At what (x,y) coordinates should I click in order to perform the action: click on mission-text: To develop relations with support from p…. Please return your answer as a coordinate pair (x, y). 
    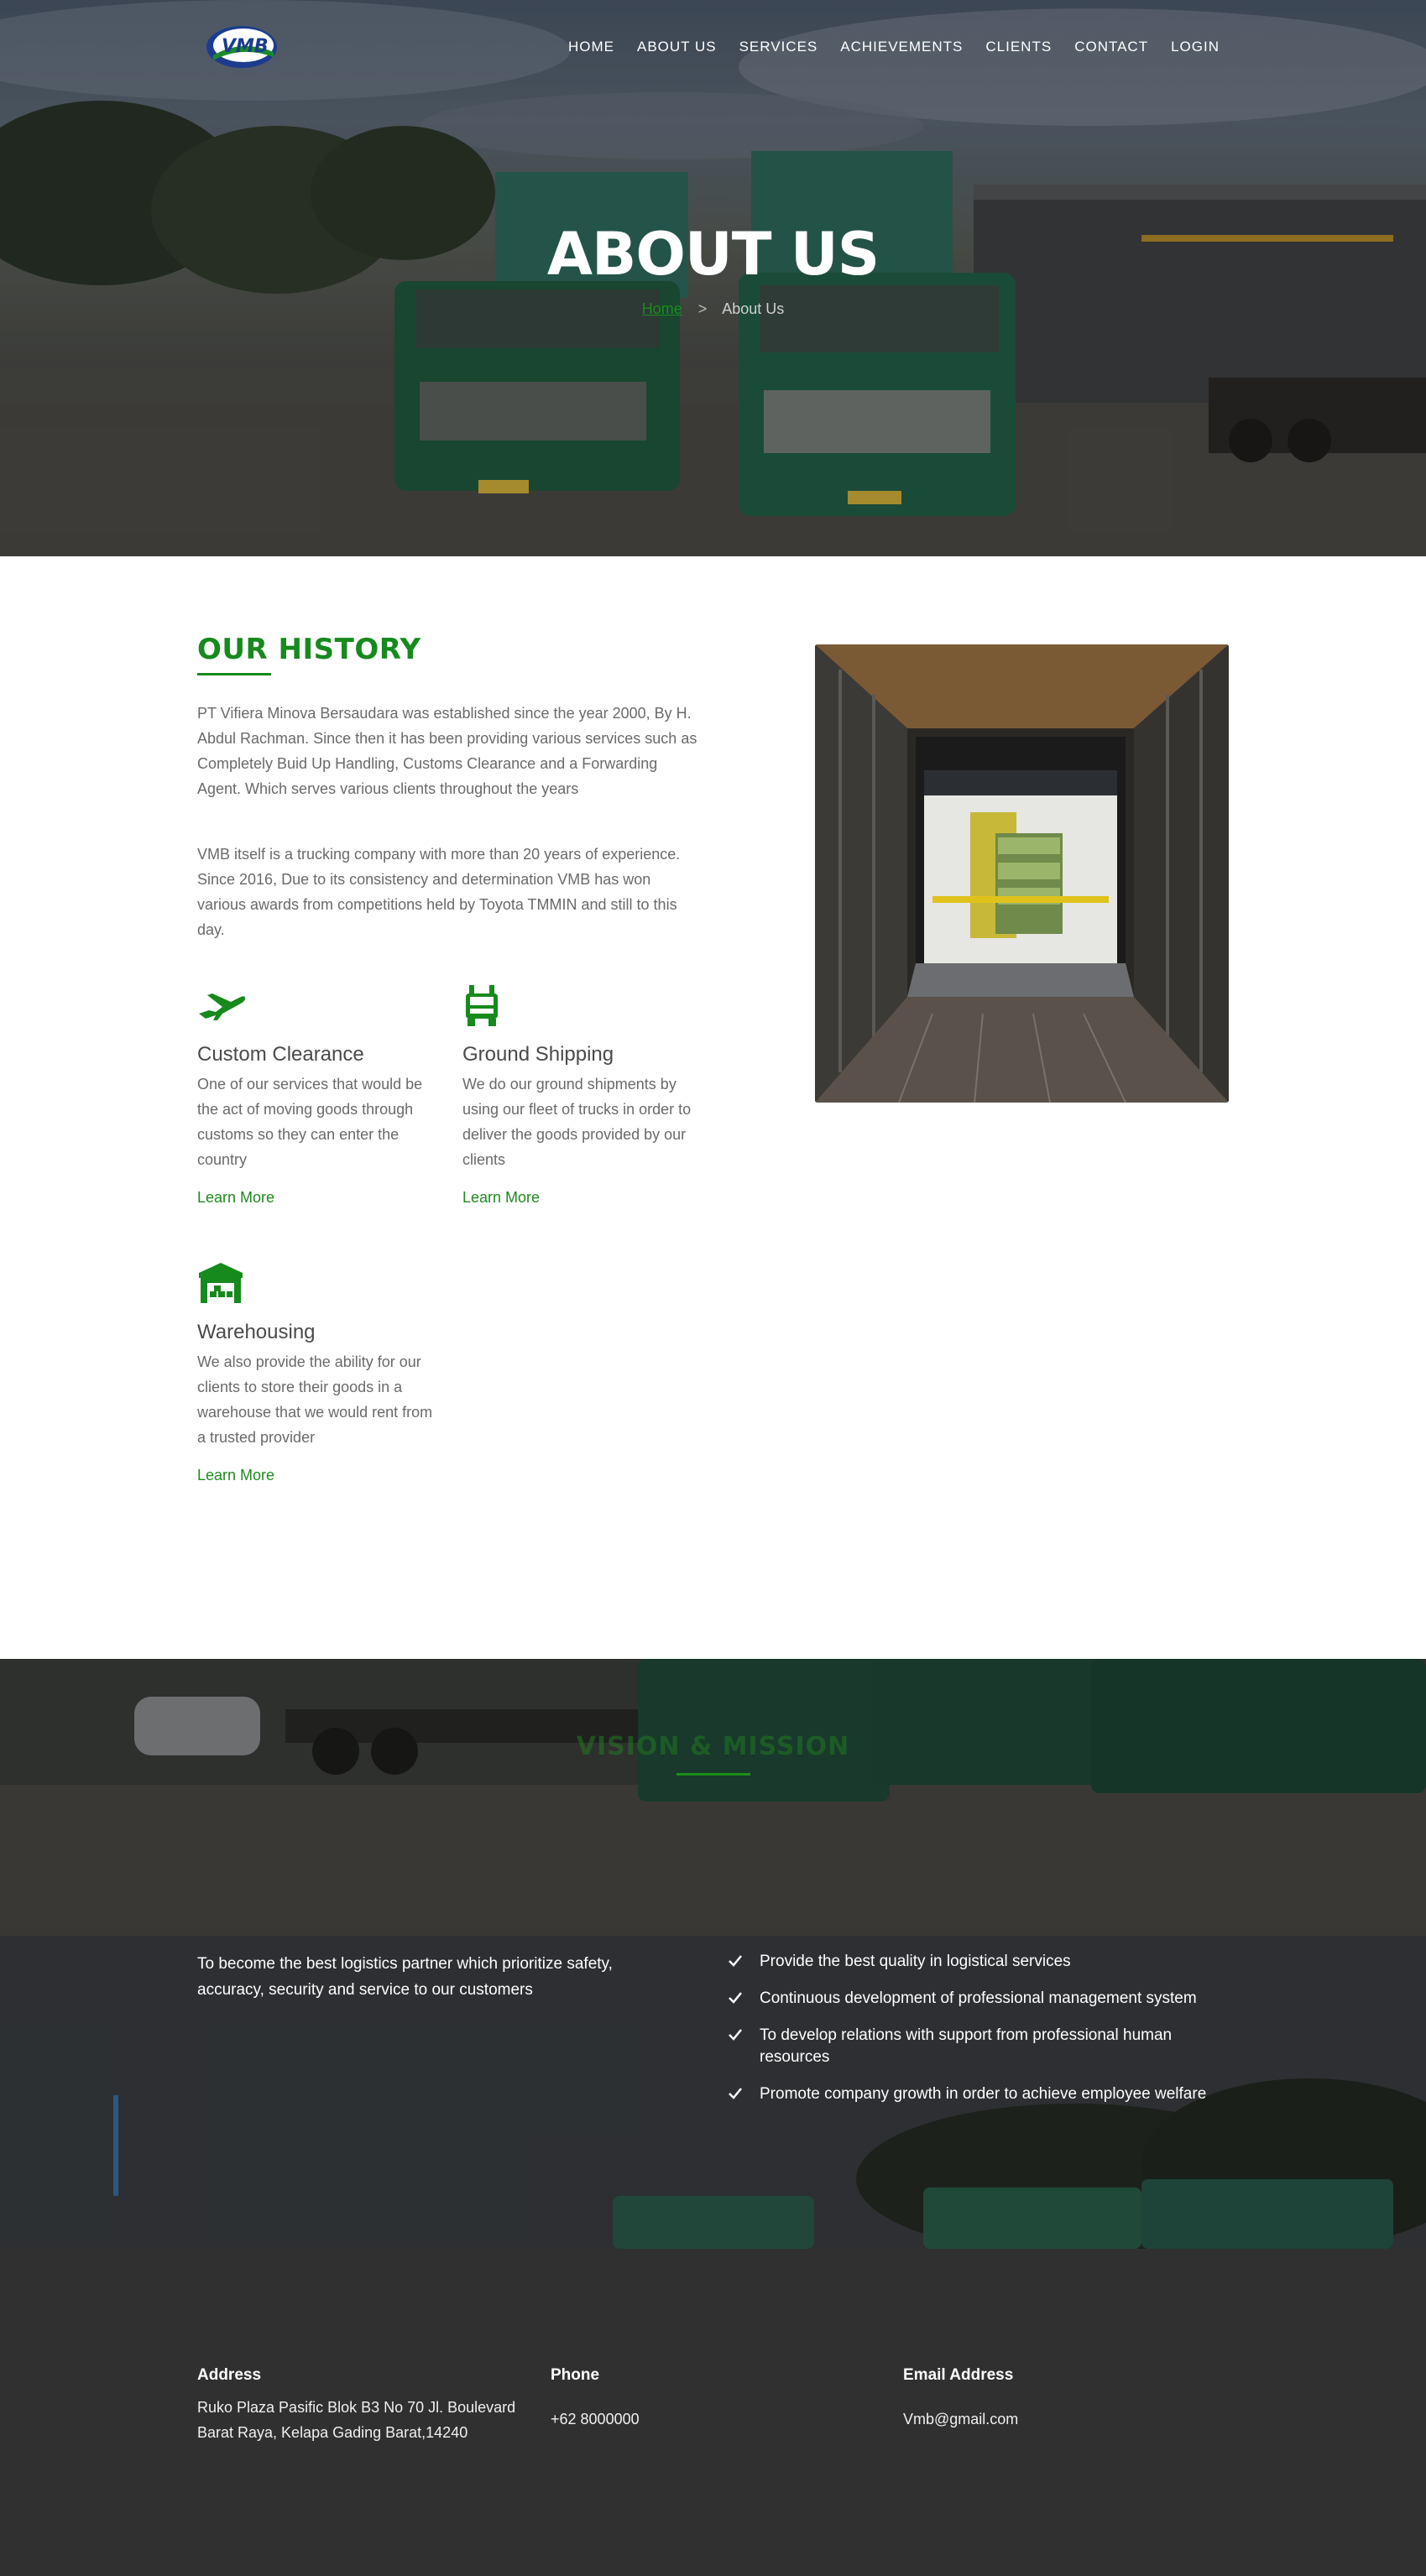
    Looking at the image, I should click on (966, 2046).